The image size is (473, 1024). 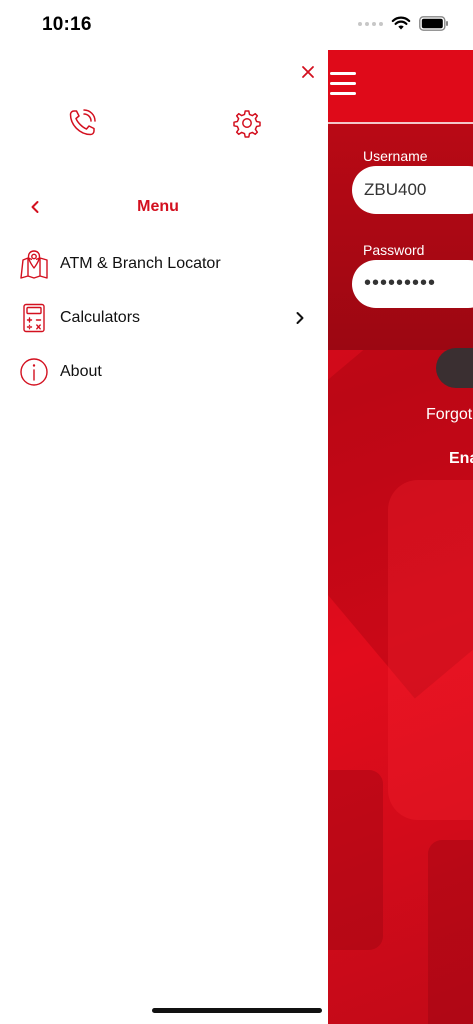 What do you see at coordinates (100, 317) in the screenshot?
I see `menu-item-label: Calculators` at bounding box center [100, 317].